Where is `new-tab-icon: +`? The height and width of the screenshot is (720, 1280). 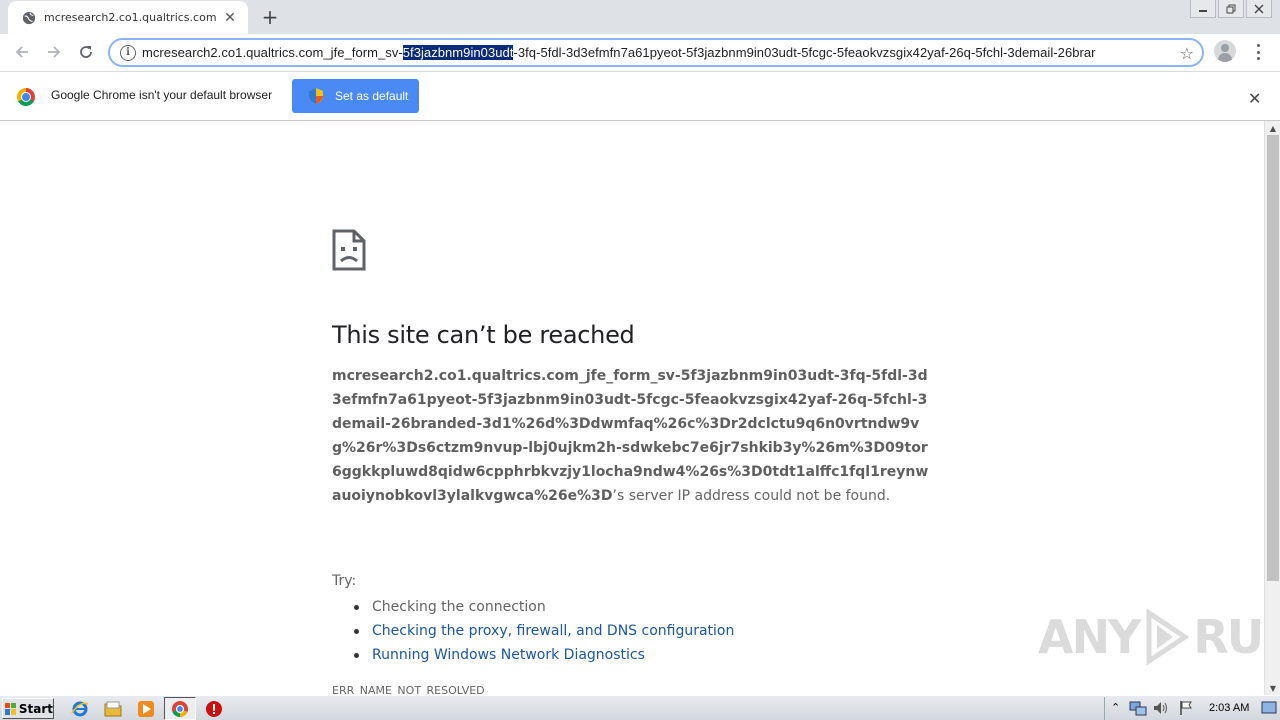 new-tab-icon: + is located at coordinates (270, 17).